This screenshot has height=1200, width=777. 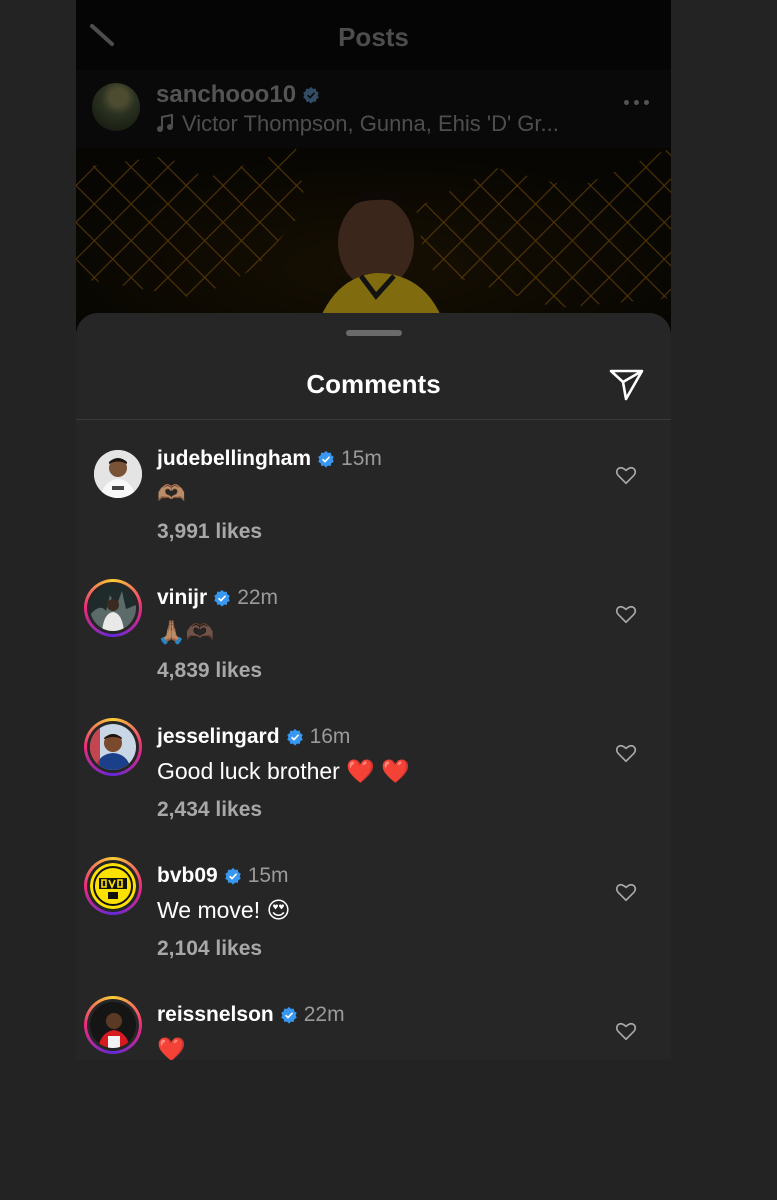 I want to click on comment-item: judebellingham 15m 🫶🏽 3,991 likes, so click(x=373, y=505).